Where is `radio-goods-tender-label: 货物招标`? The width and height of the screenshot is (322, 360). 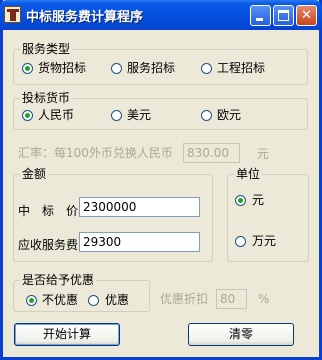 radio-goods-tender-label: 货物招标 is located at coordinates (62, 68).